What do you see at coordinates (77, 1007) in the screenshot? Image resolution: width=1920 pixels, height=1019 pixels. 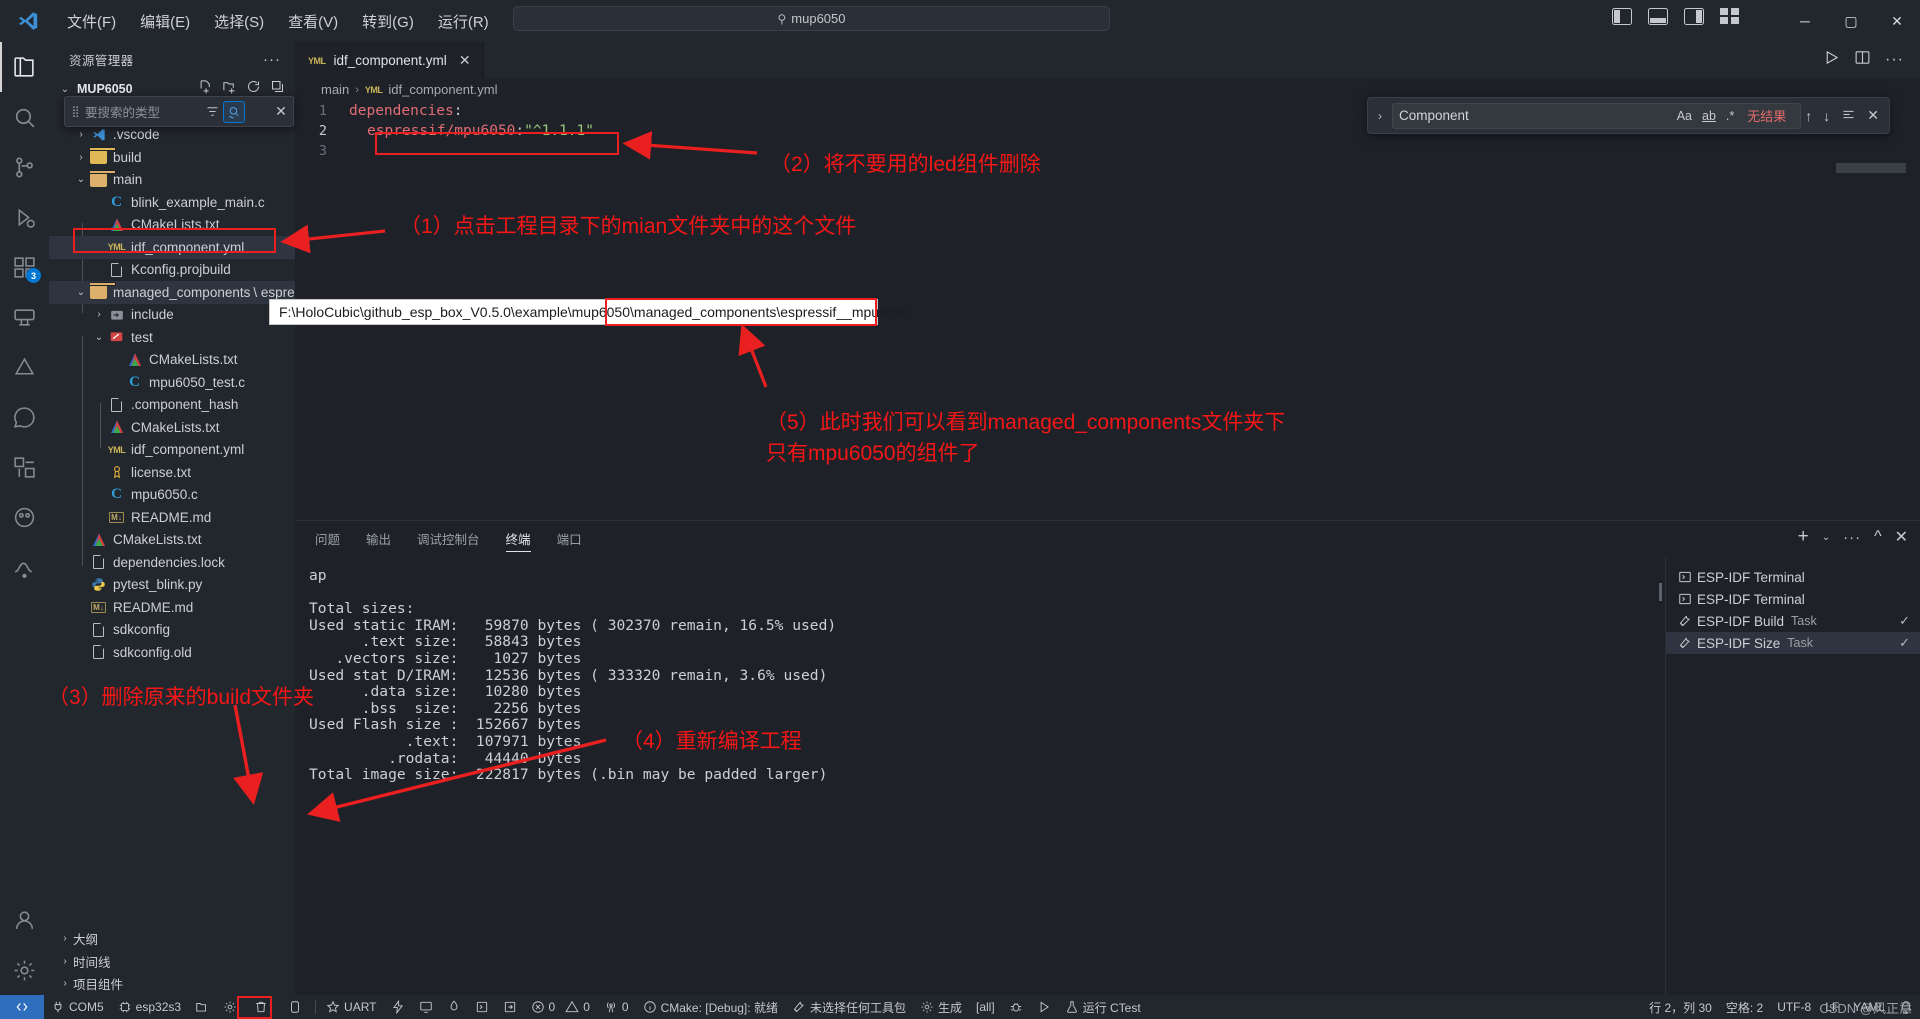 I see `status-serial-port: COM5` at bounding box center [77, 1007].